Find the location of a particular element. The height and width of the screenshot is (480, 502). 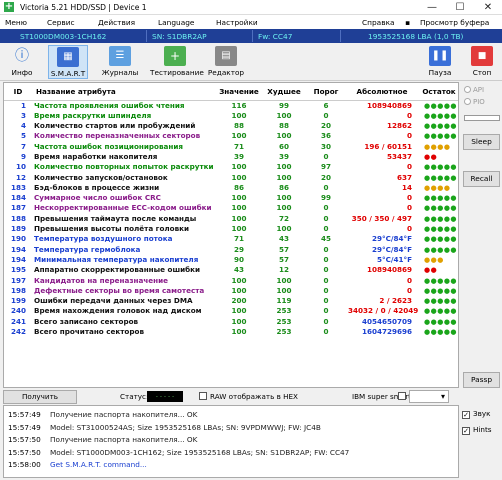

attr-worst: 100 is located at coordinates (284, 280).